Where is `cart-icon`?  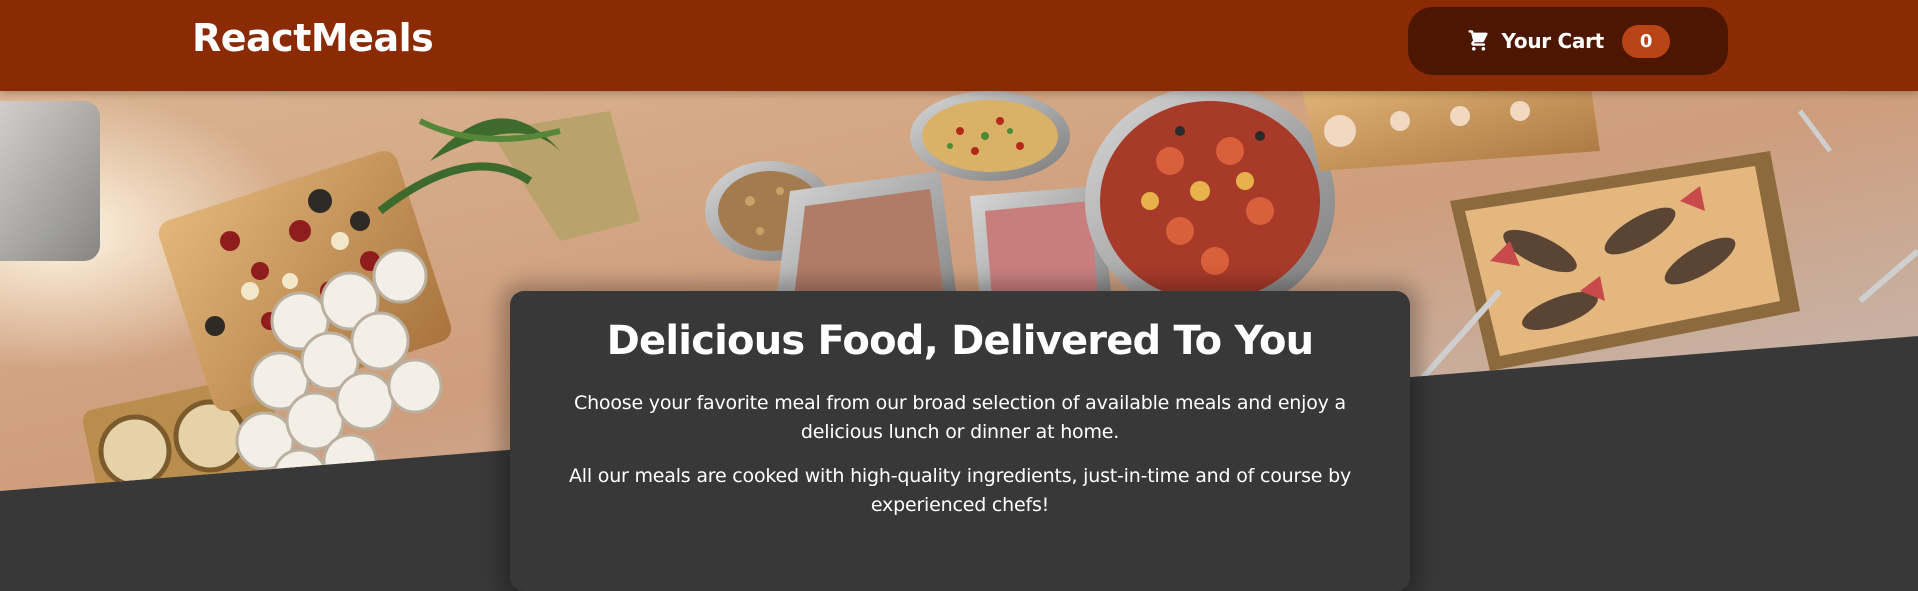 cart-icon is located at coordinates (1478, 41).